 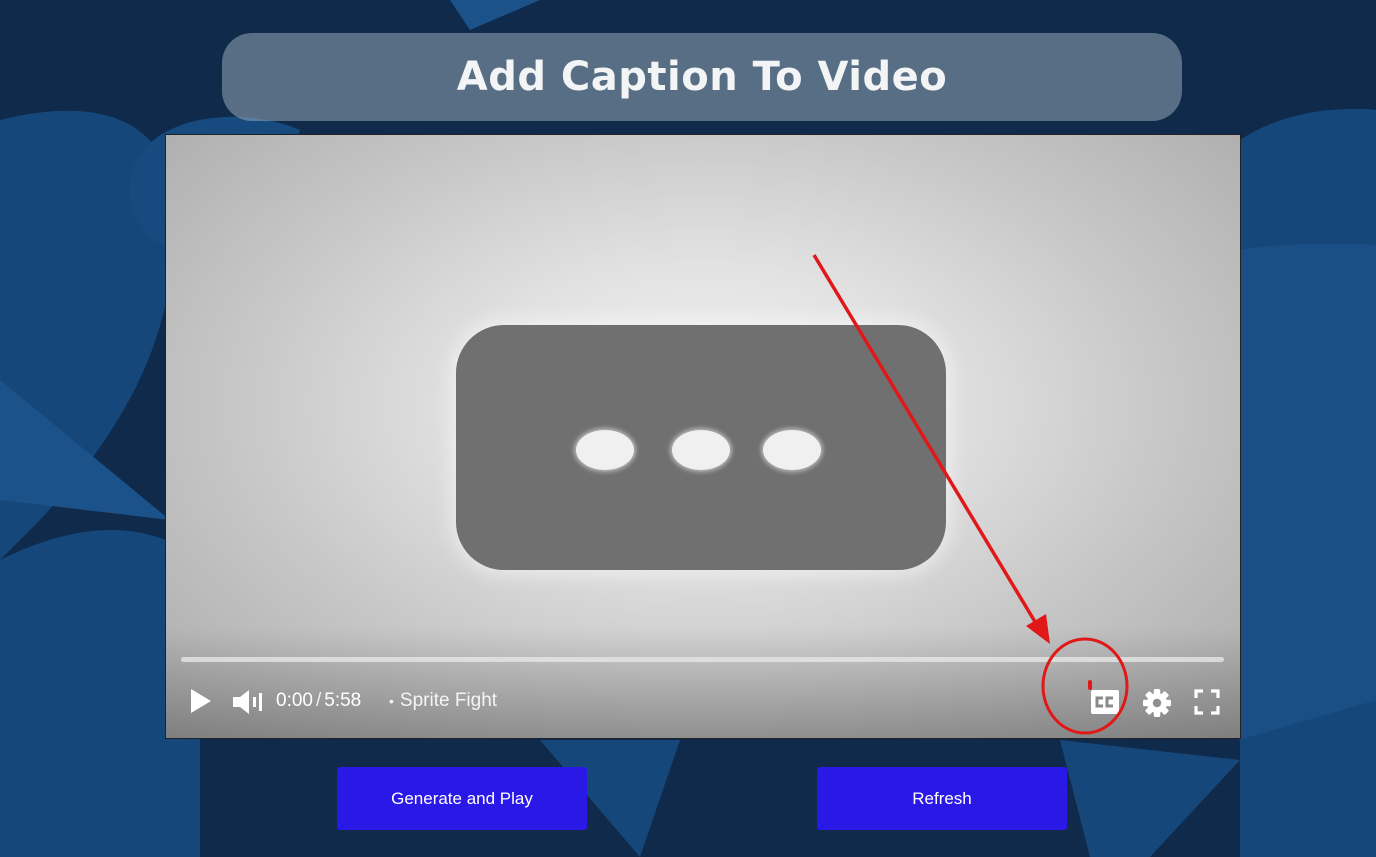 What do you see at coordinates (703, 683) in the screenshot?
I see `controls-overlay` at bounding box center [703, 683].